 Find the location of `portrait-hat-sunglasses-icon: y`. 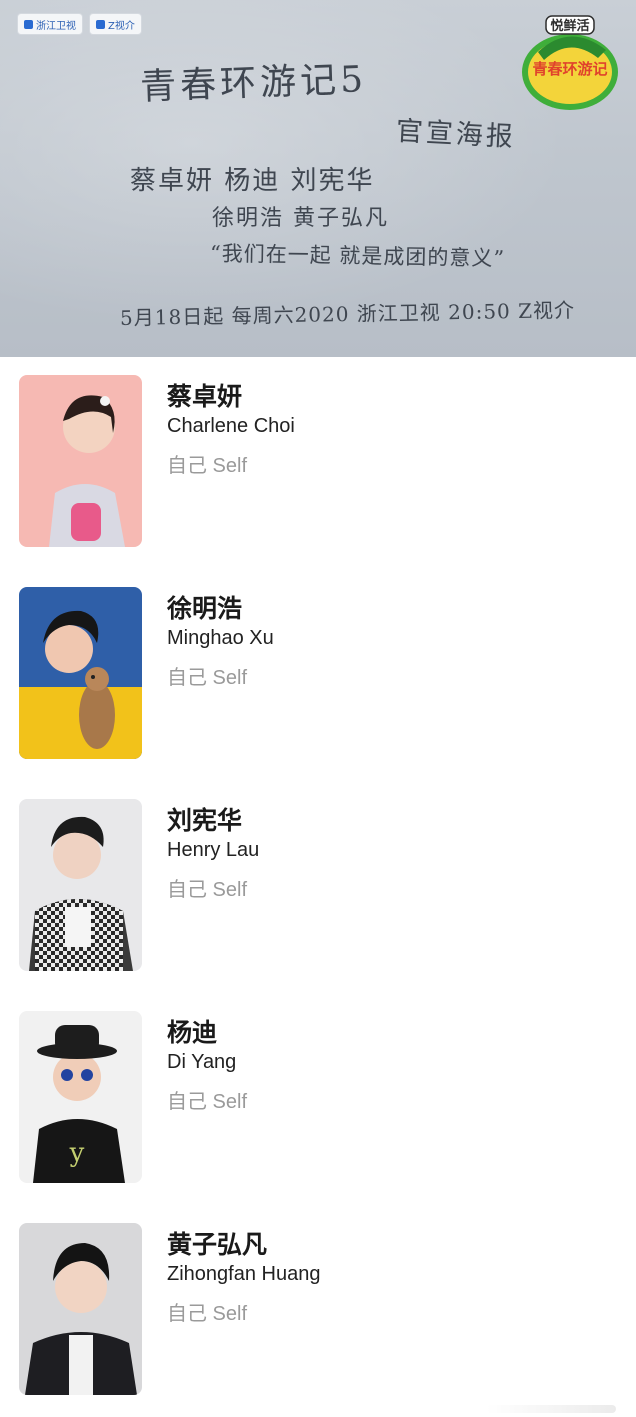

portrait-hat-sunglasses-icon: y is located at coordinates (80, 1097).